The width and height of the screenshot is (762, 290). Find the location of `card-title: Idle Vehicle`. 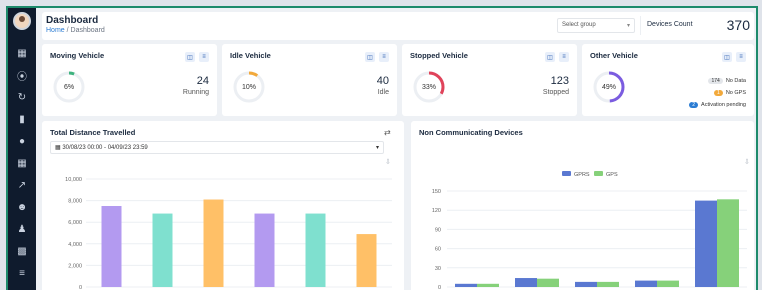

card-title: Idle Vehicle is located at coordinates (250, 55).